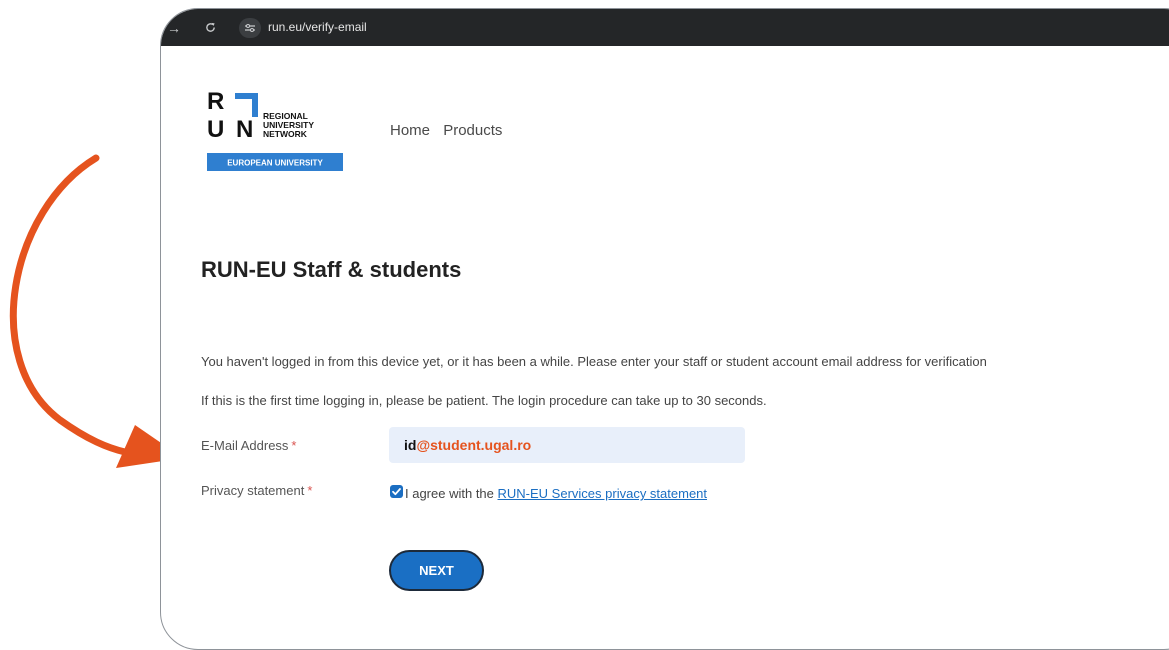  I want to click on nav-home: Home, so click(410, 130).